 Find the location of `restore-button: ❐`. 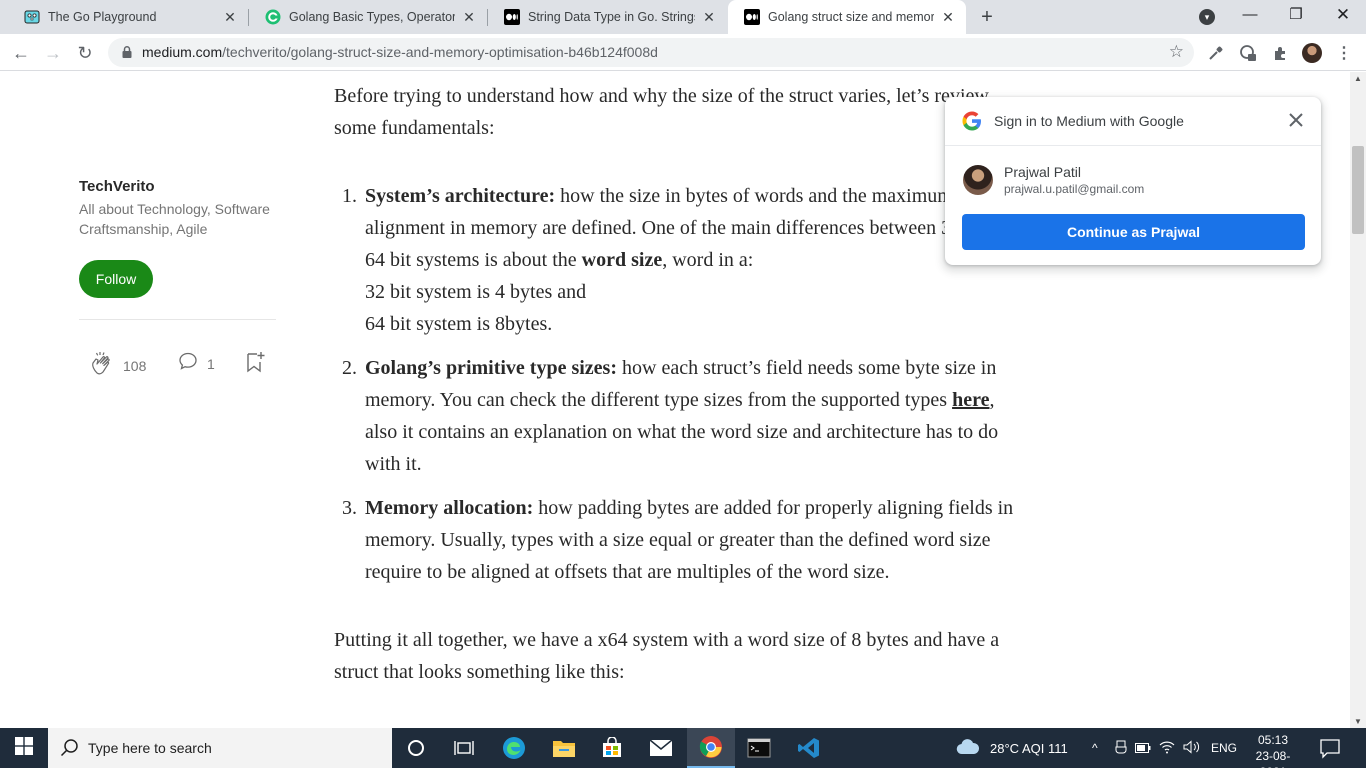

restore-button: ❐ is located at coordinates (1296, 15).